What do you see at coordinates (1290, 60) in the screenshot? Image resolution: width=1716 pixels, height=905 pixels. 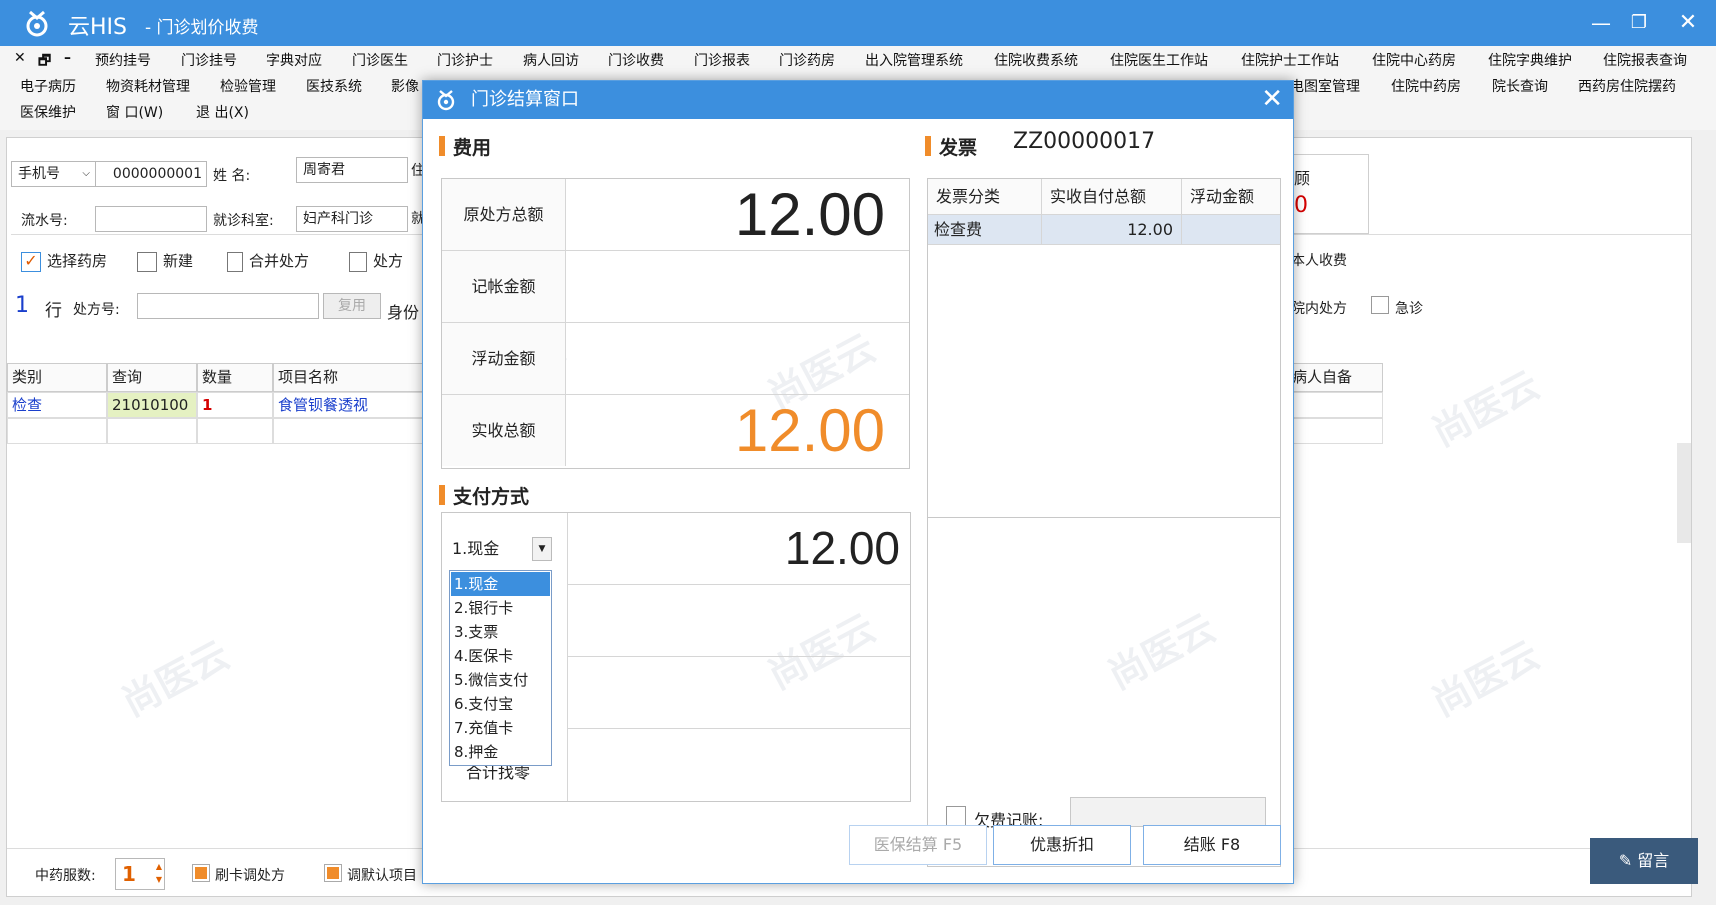 I see `menu-item: 住院护士工作站` at bounding box center [1290, 60].